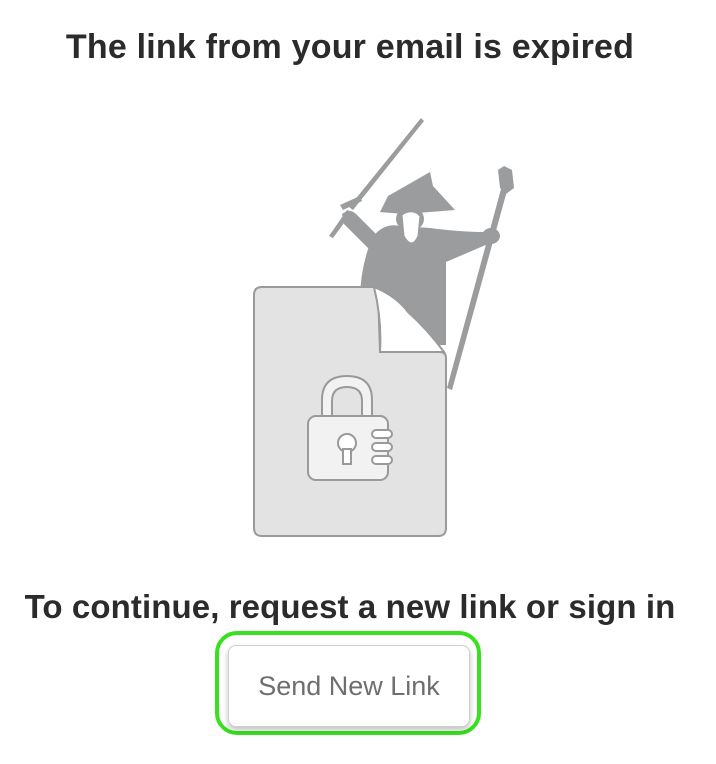 This screenshot has width=716, height=764. I want to click on send-new-link-button: Send New Link, so click(349, 686).